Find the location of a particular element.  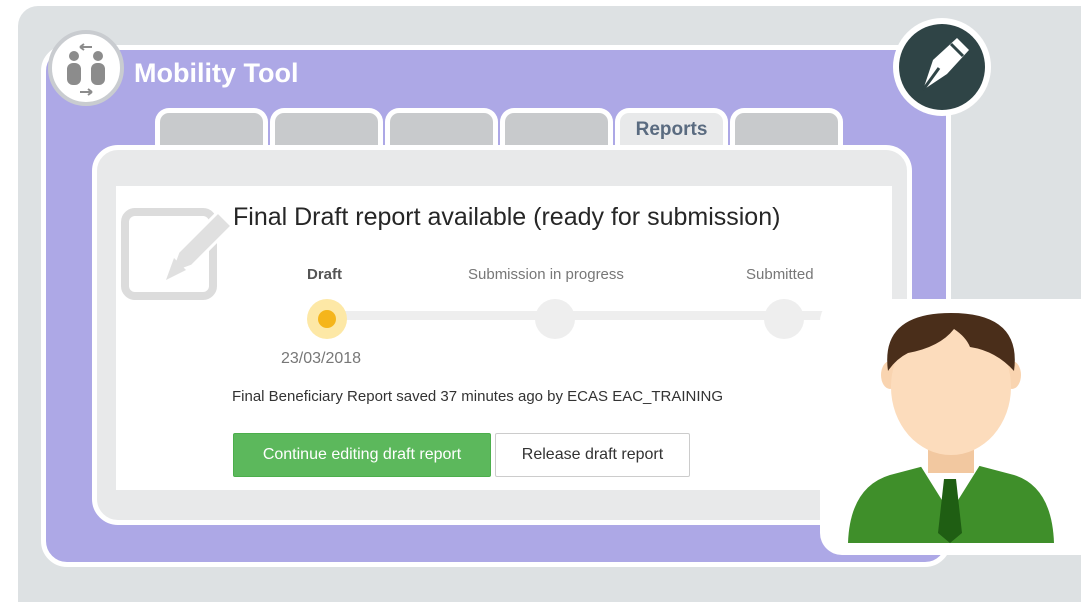

tab-label: Reports is located at coordinates (671, 129).